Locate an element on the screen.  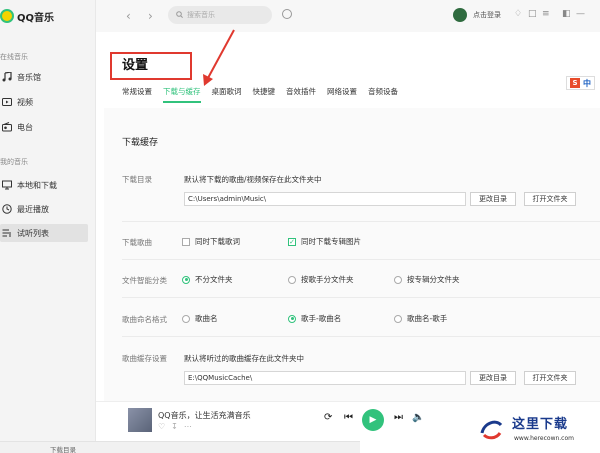
option-label: 同时下载歌词 is located at coordinates (217, 241).